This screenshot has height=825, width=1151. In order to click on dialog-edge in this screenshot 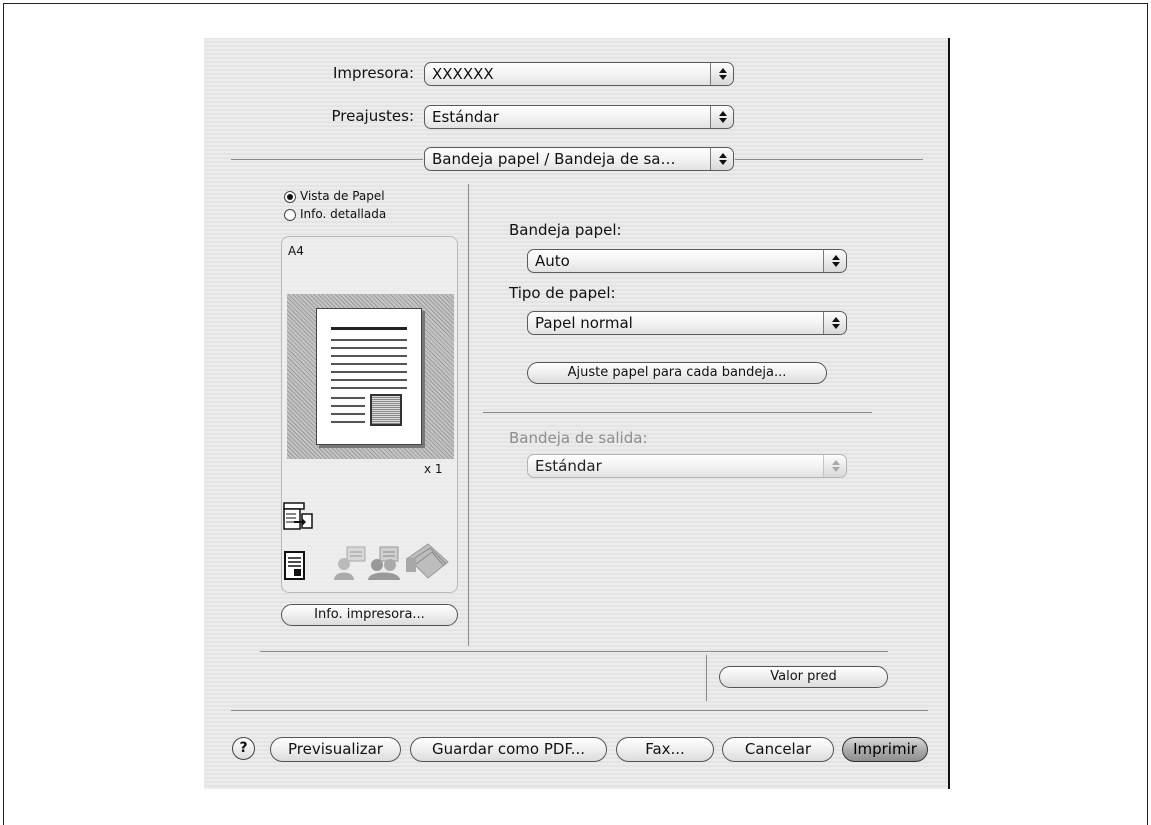, I will do `click(949, 413)`.